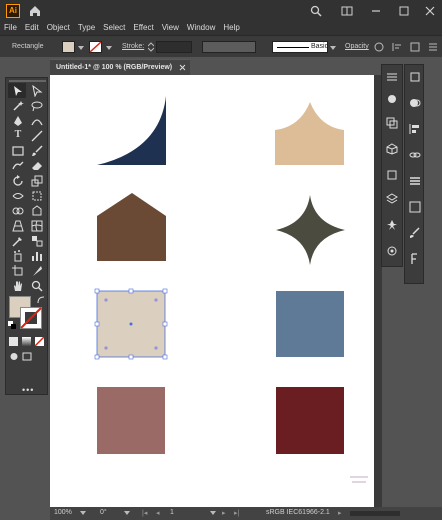  Describe the element at coordinates (392, 123) in the screenshot. I see `swatches-icon` at that location.